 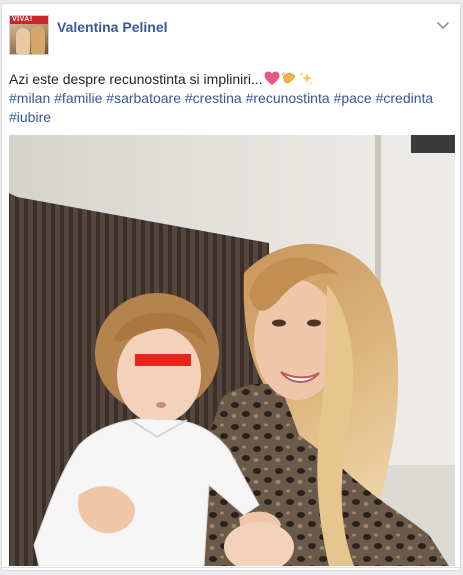 I want to click on hashtag-link: #iubire, so click(x=30, y=117).